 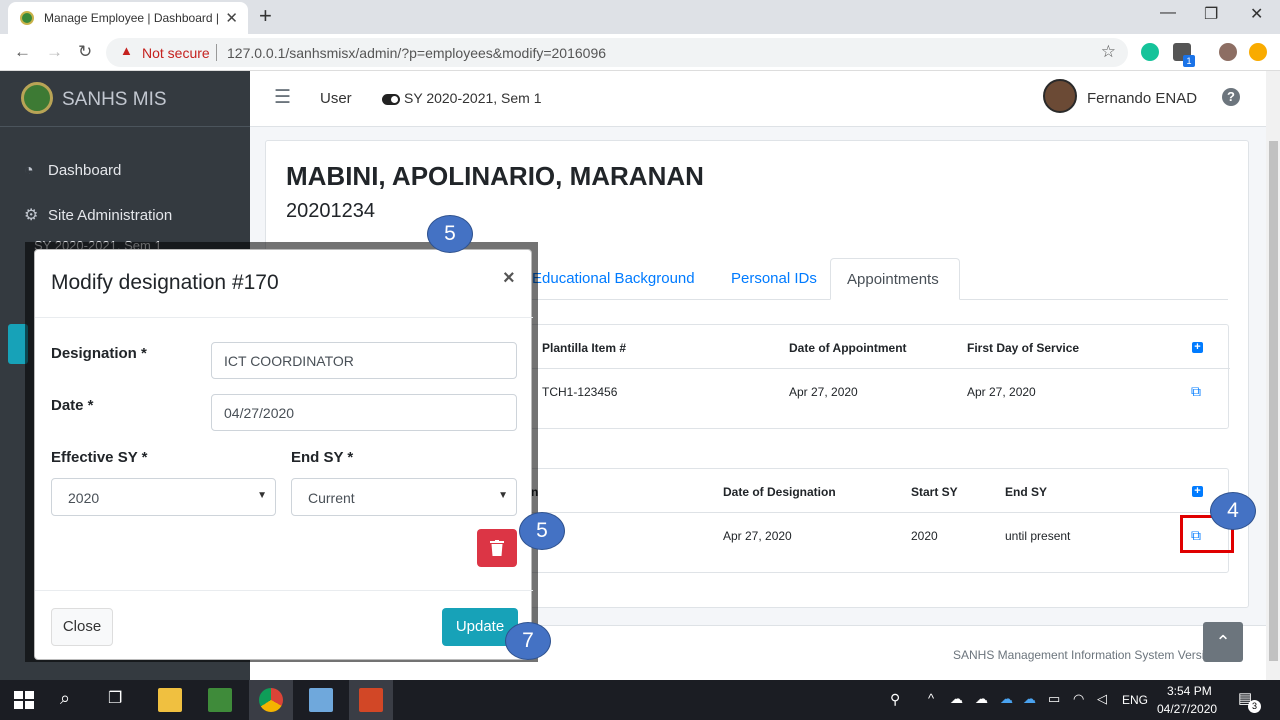 I want to click on help-icon: ?, so click(x=1231, y=97).